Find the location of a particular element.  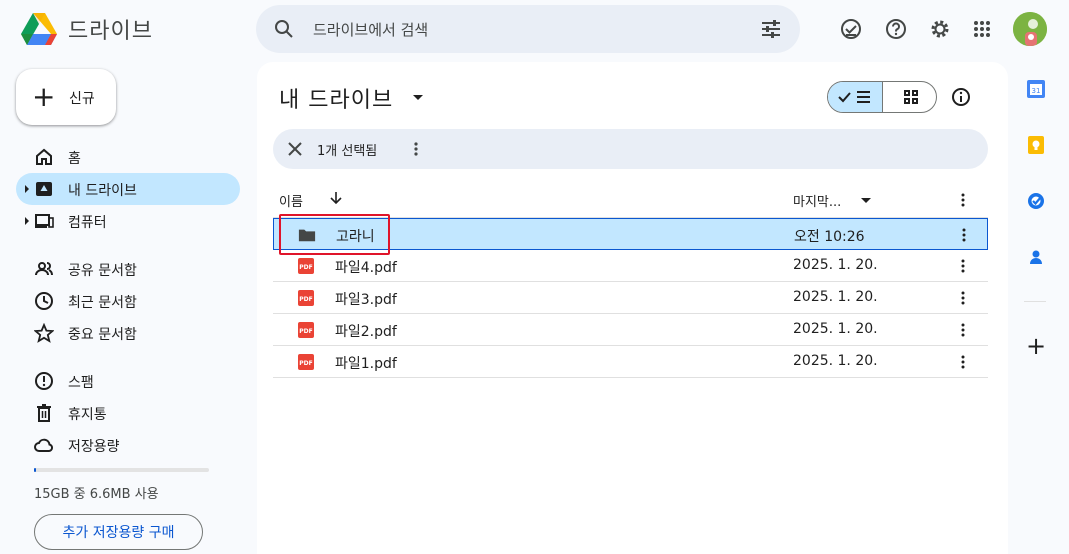

table-row: PDF 파일2.pdf 2025. 1. 20. is located at coordinates (630, 330).